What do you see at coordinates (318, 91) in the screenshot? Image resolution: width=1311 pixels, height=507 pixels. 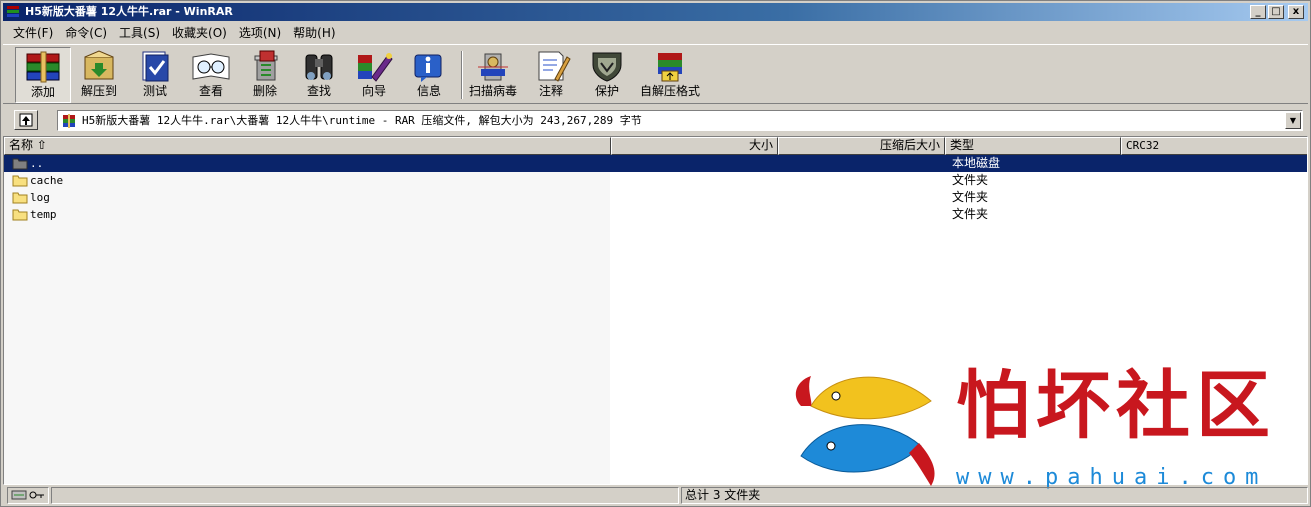 I see `find-label: 查找` at bounding box center [318, 91].